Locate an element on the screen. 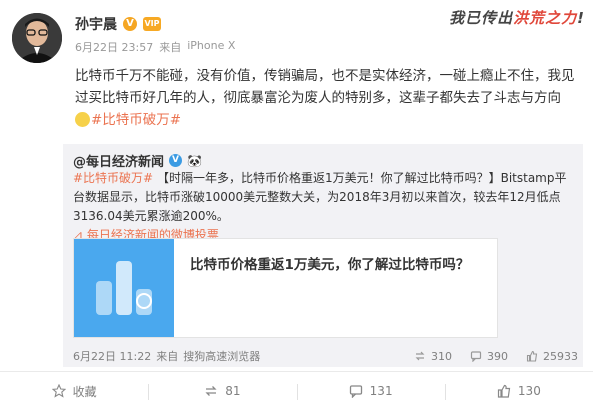  avatar-image is located at coordinates (37, 38).